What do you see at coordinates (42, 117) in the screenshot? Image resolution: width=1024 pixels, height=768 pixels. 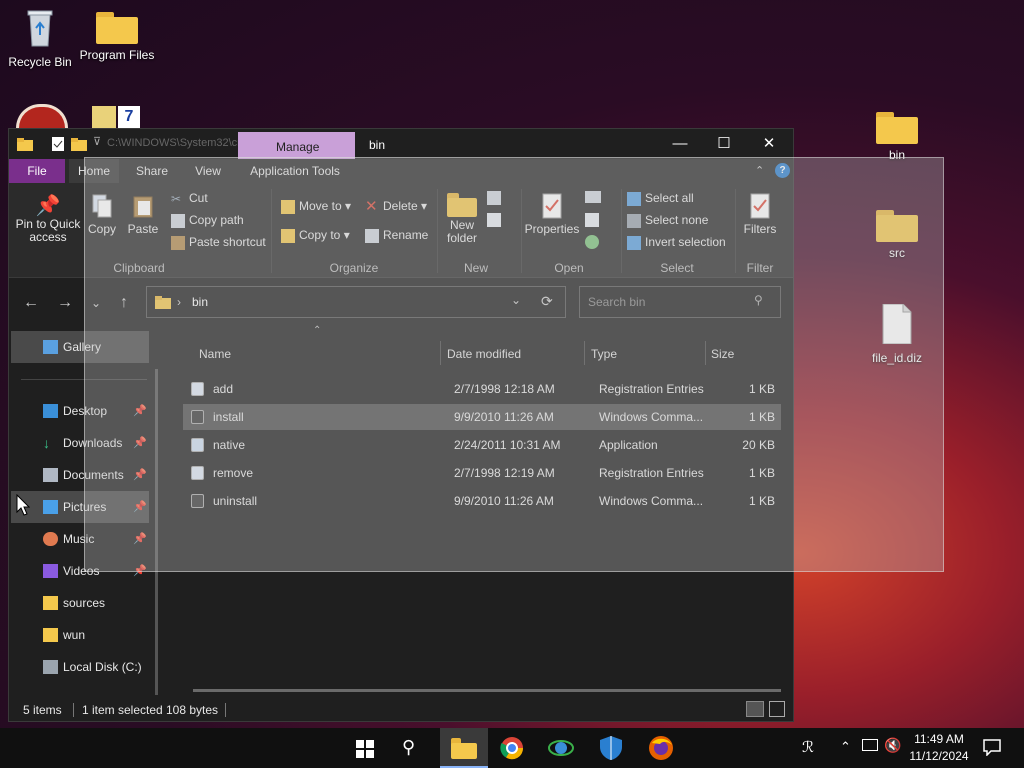 I see `app-icon-partial` at bounding box center [42, 117].